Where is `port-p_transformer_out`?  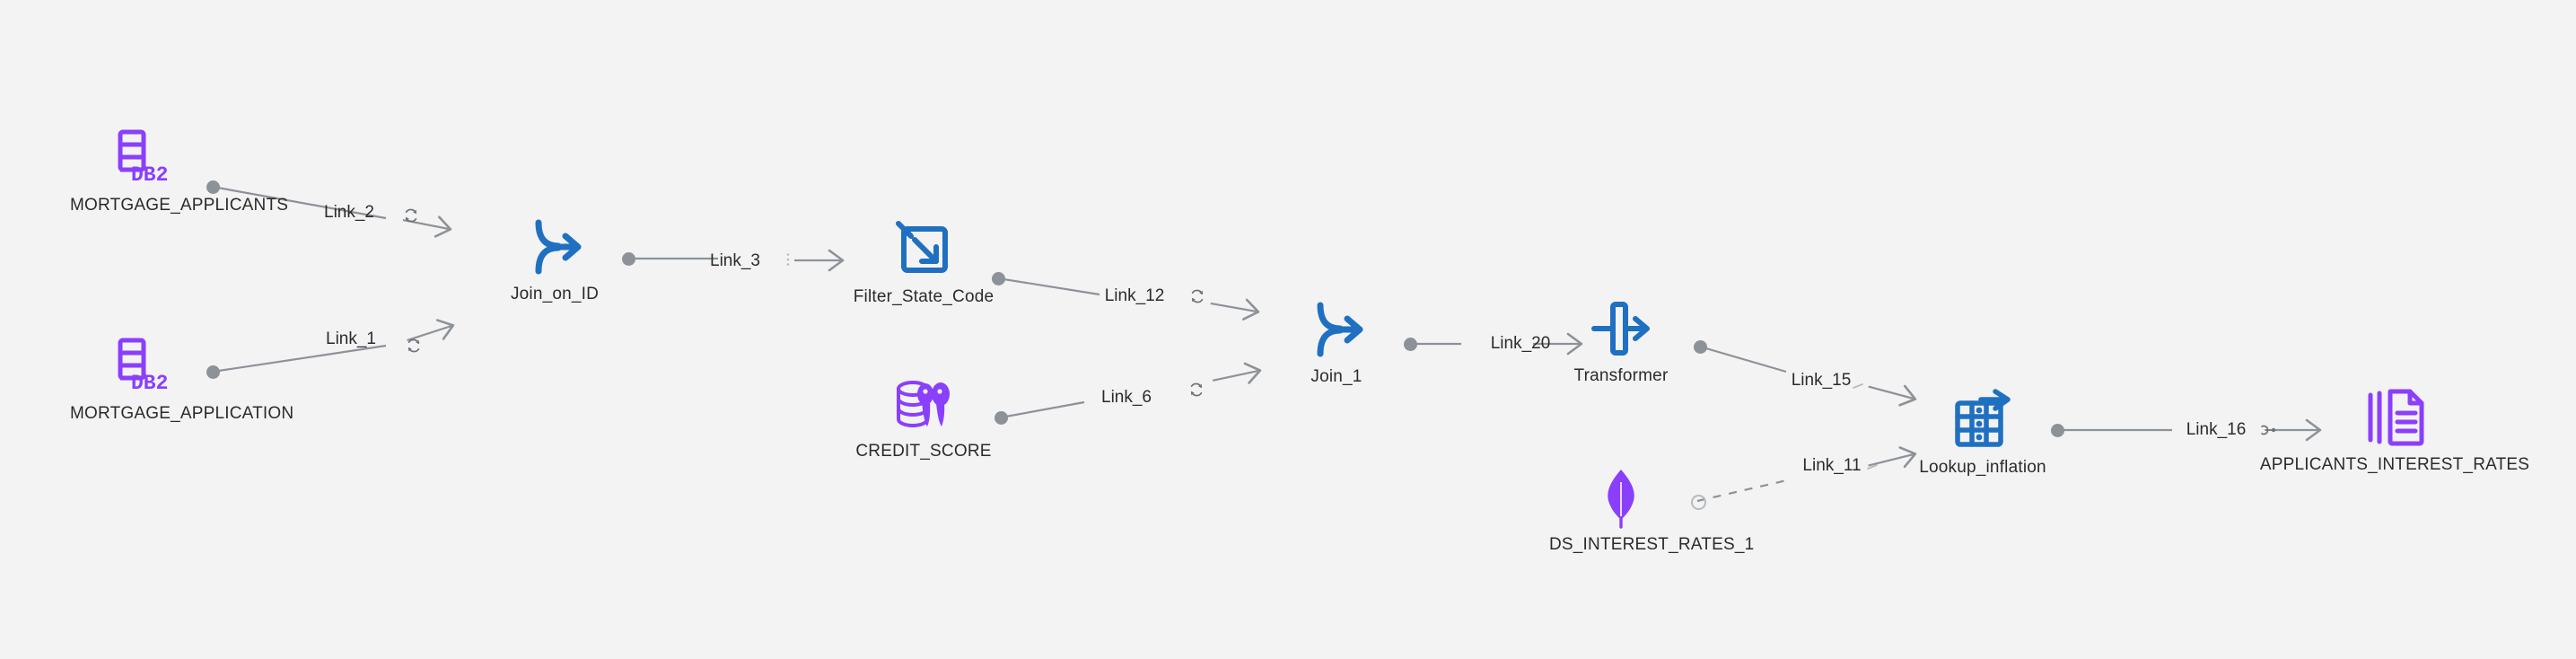 port-p_transformer_out is located at coordinates (1700, 347).